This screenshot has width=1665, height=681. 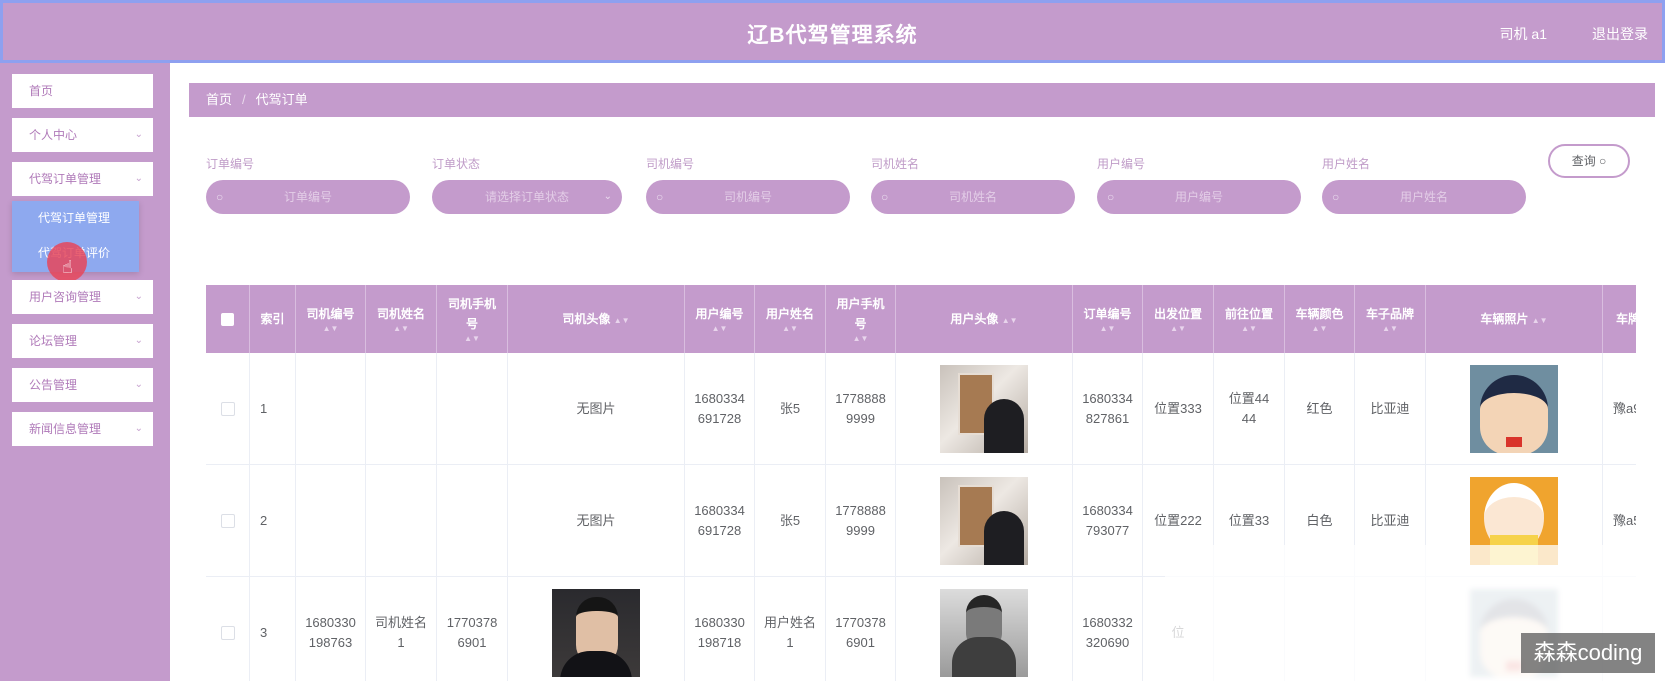 I want to click on sidebar-item-personal-center: 个人中心 ⌄, so click(x=82, y=135).